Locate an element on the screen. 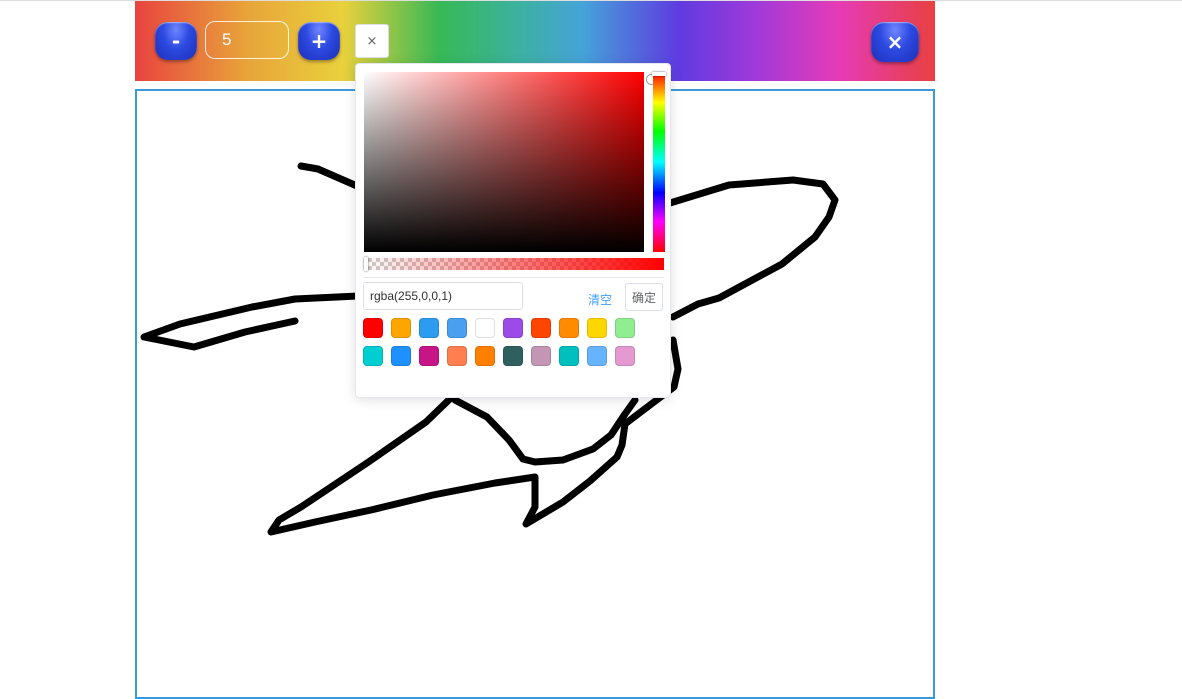 The height and width of the screenshot is (699, 1182). alpha-slider-thumb is located at coordinates (366, 264).